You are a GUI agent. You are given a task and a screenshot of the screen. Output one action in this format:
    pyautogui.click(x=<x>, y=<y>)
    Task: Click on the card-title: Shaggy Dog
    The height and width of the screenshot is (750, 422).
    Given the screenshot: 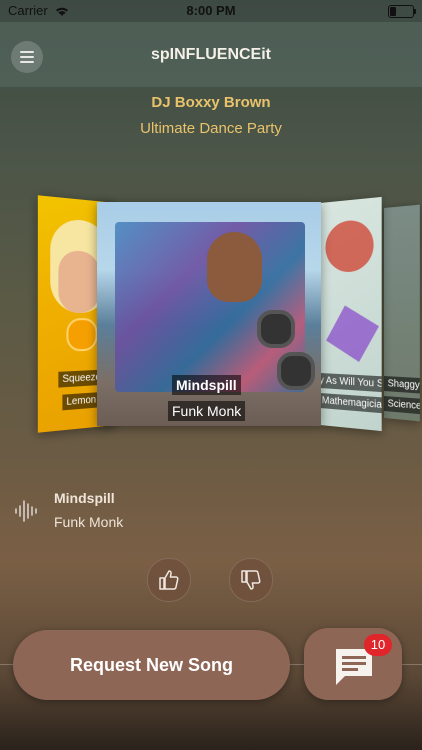 What is the action you would take?
    pyautogui.click(x=402, y=385)
    